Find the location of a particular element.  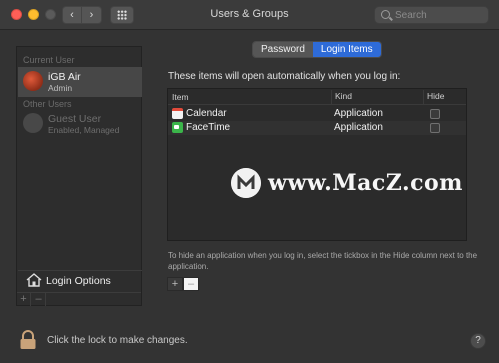

help-button: ? is located at coordinates (478, 341).